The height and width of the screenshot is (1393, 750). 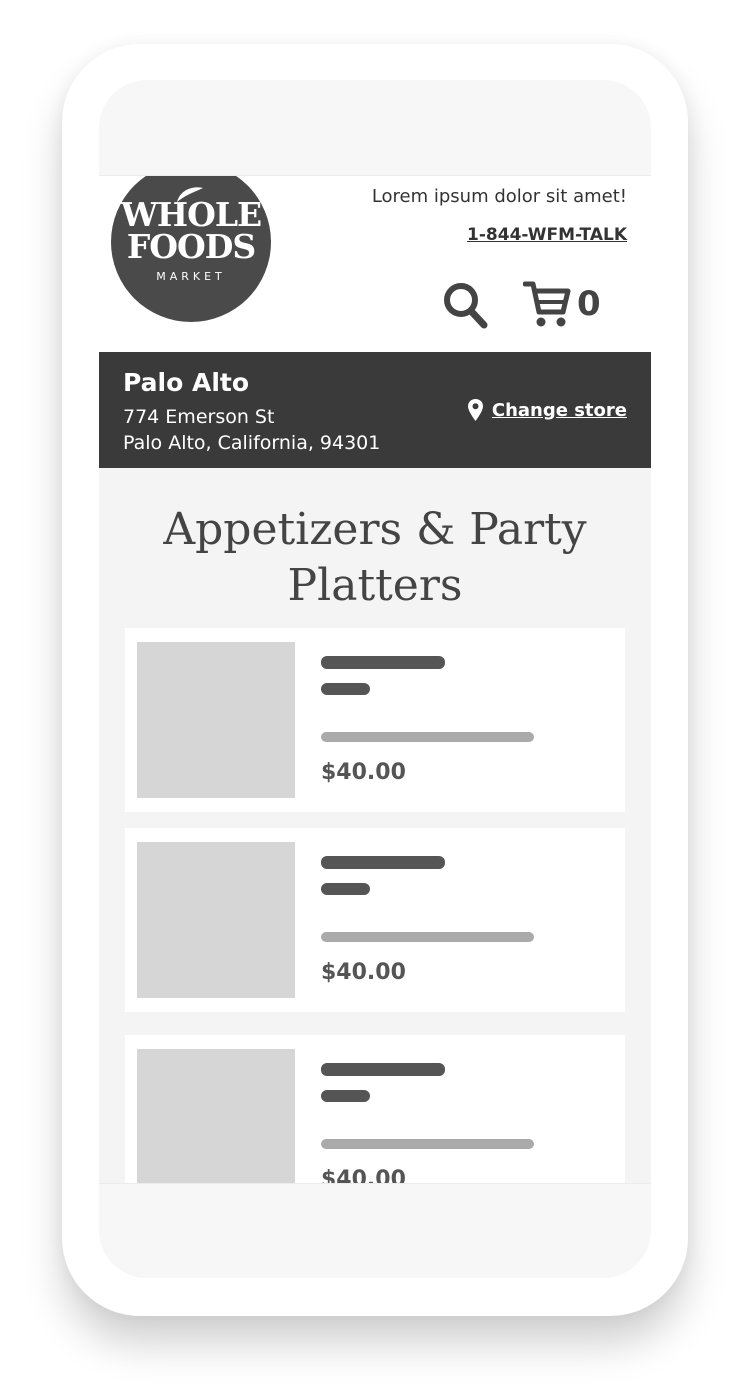 What do you see at coordinates (191, 276) in the screenshot?
I see `logo-line-market: MARKET` at bounding box center [191, 276].